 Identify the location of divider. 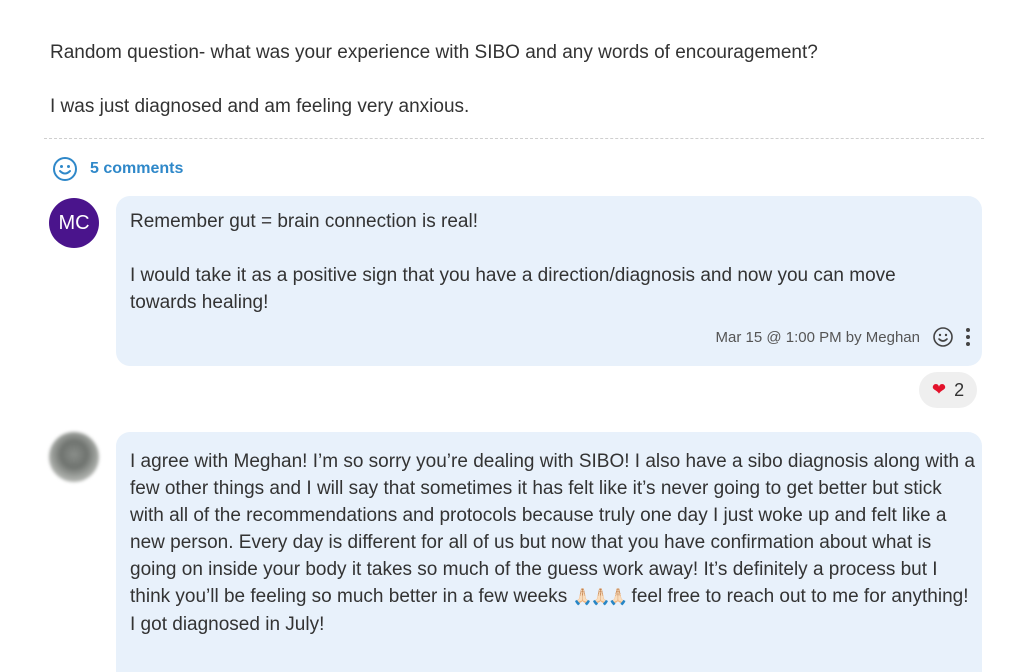
(514, 138).